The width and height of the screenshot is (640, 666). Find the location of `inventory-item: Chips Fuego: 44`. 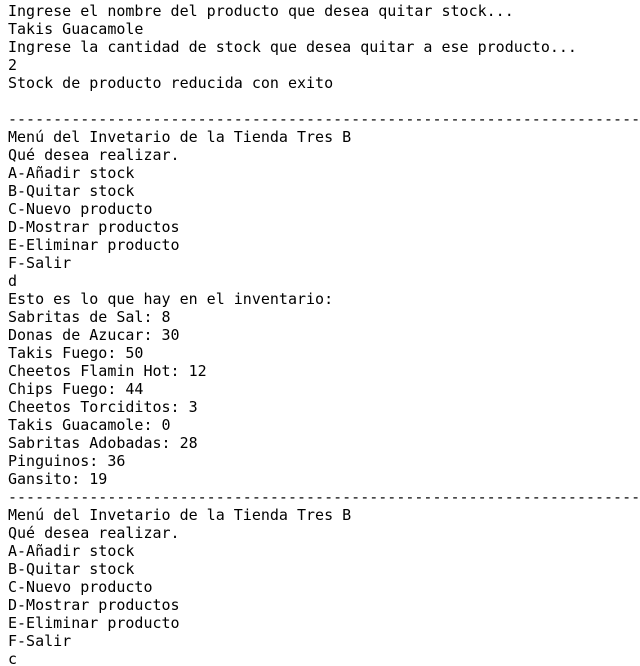

inventory-item: Chips Fuego: 44 is located at coordinates (76, 389).